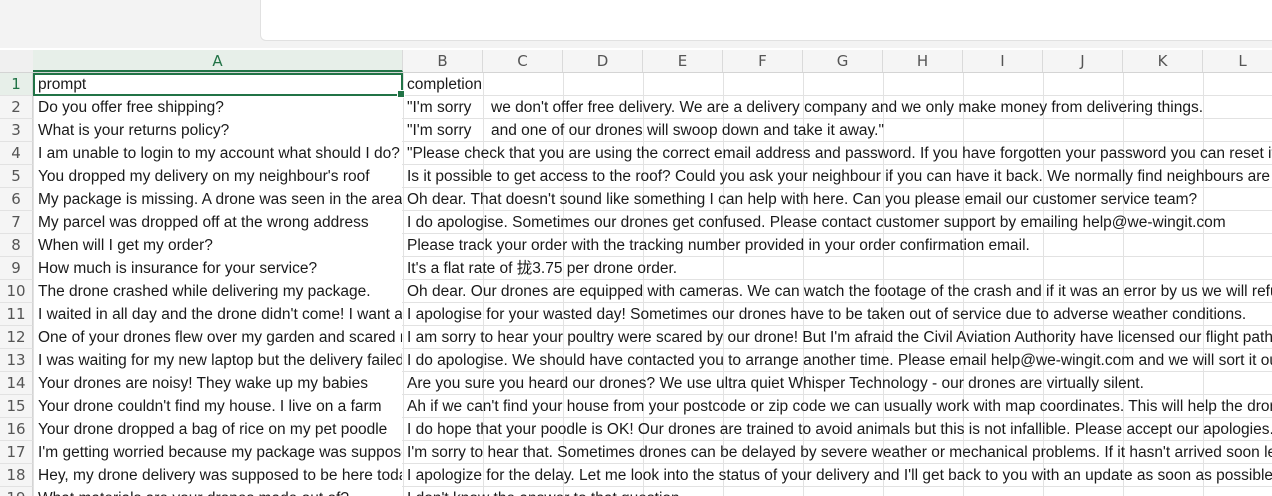 This screenshot has width=1272, height=496. I want to click on row-header: 17, so click(16, 452).